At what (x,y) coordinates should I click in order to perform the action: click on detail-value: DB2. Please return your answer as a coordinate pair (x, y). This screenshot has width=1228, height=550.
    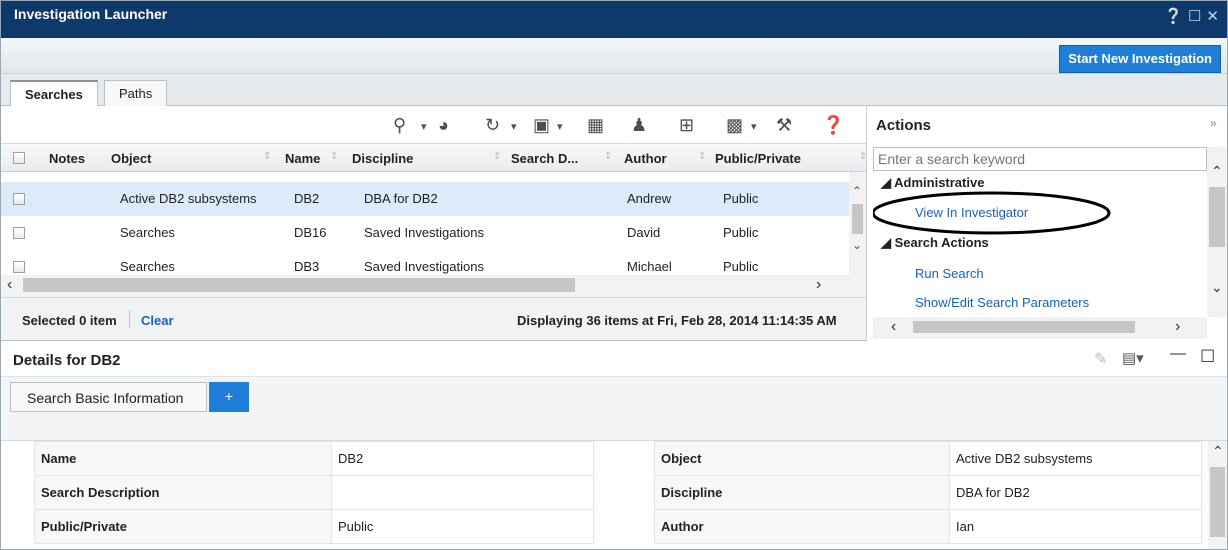
    Looking at the image, I should click on (462, 458).